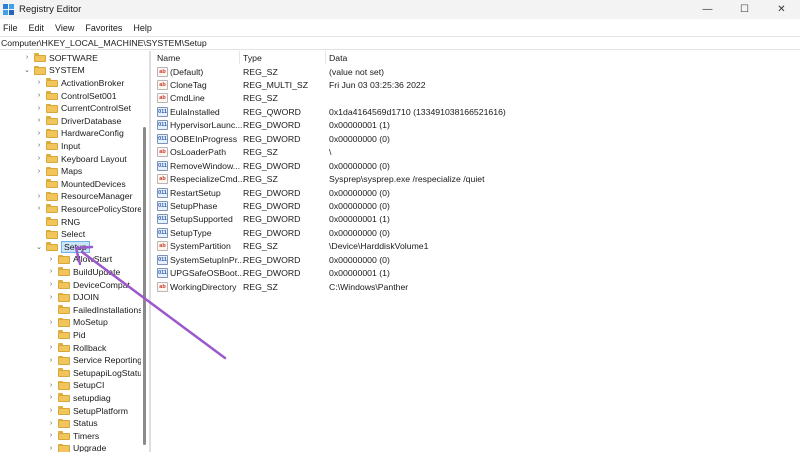 This screenshot has width=800, height=452. What do you see at coordinates (76, 385) in the screenshot?
I see `tree-item: › SetupCI` at bounding box center [76, 385].